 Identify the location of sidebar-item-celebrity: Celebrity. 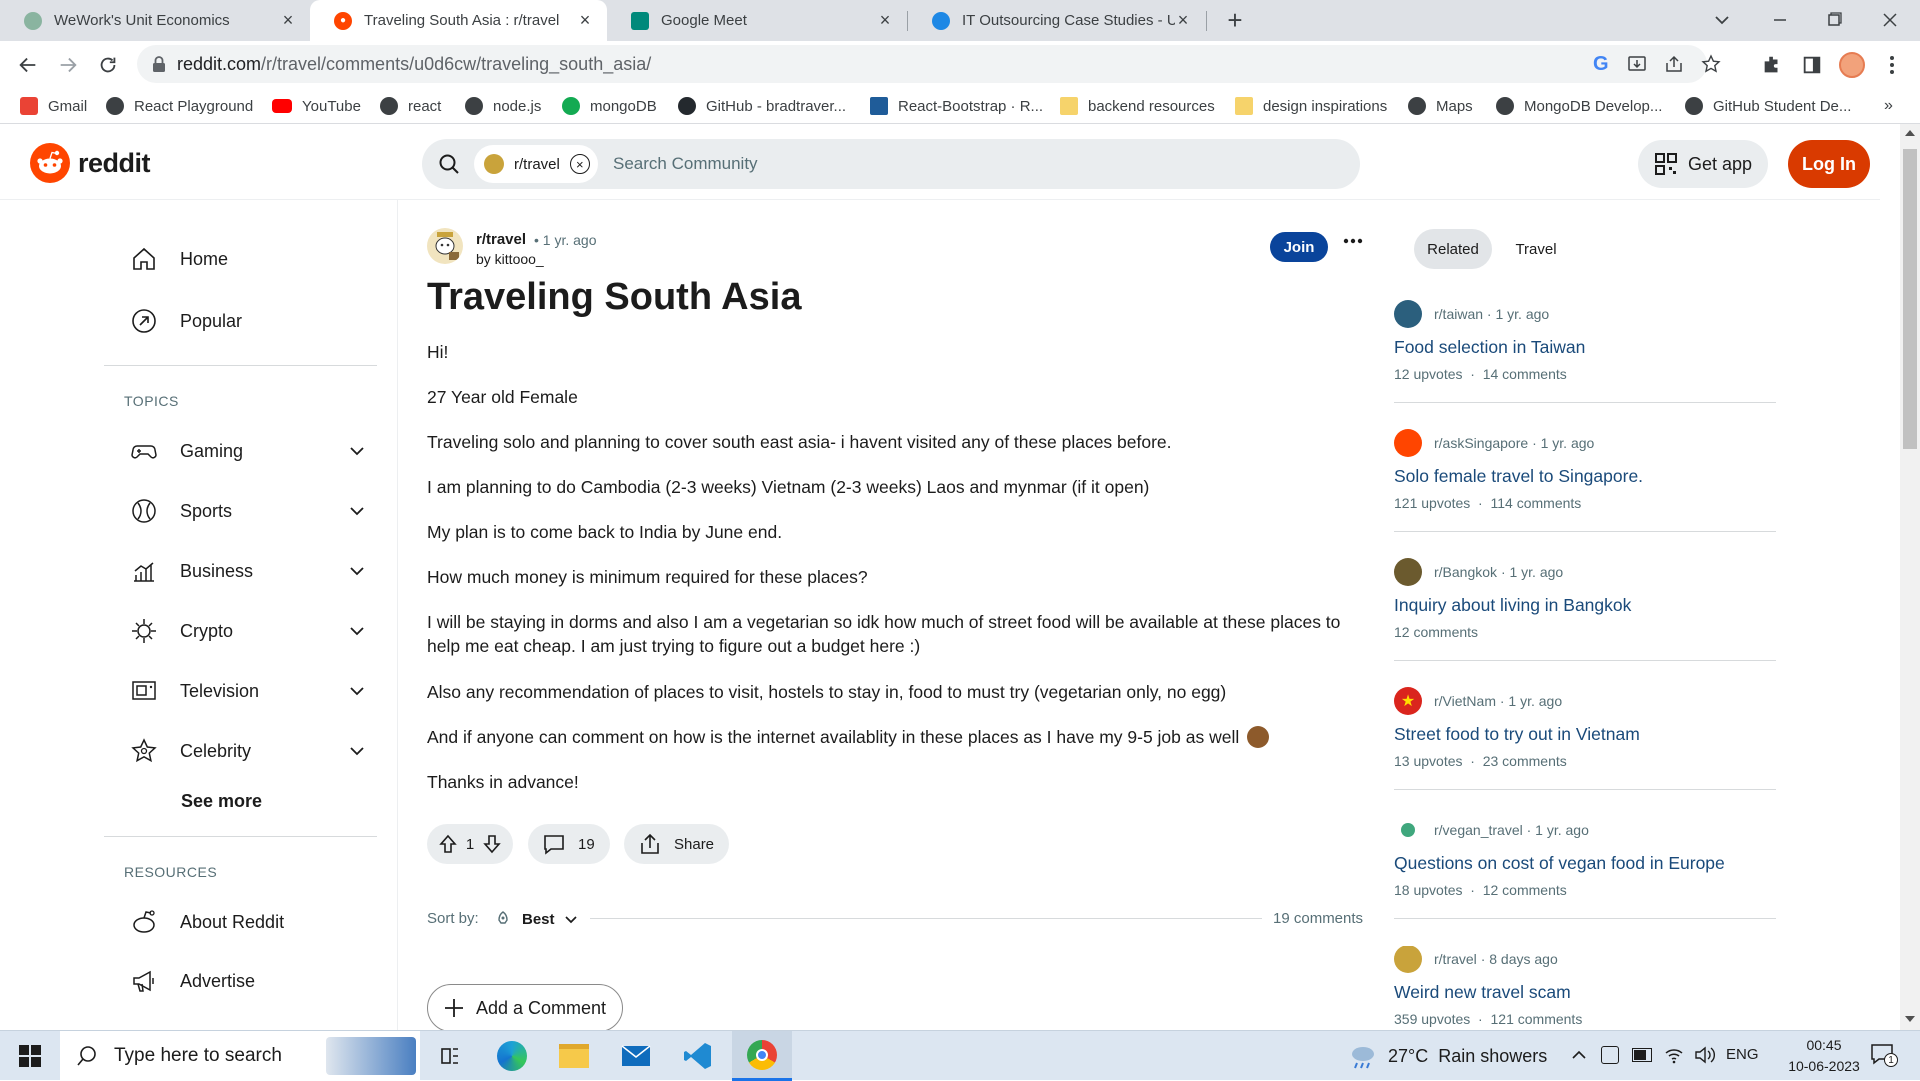
(247, 751).